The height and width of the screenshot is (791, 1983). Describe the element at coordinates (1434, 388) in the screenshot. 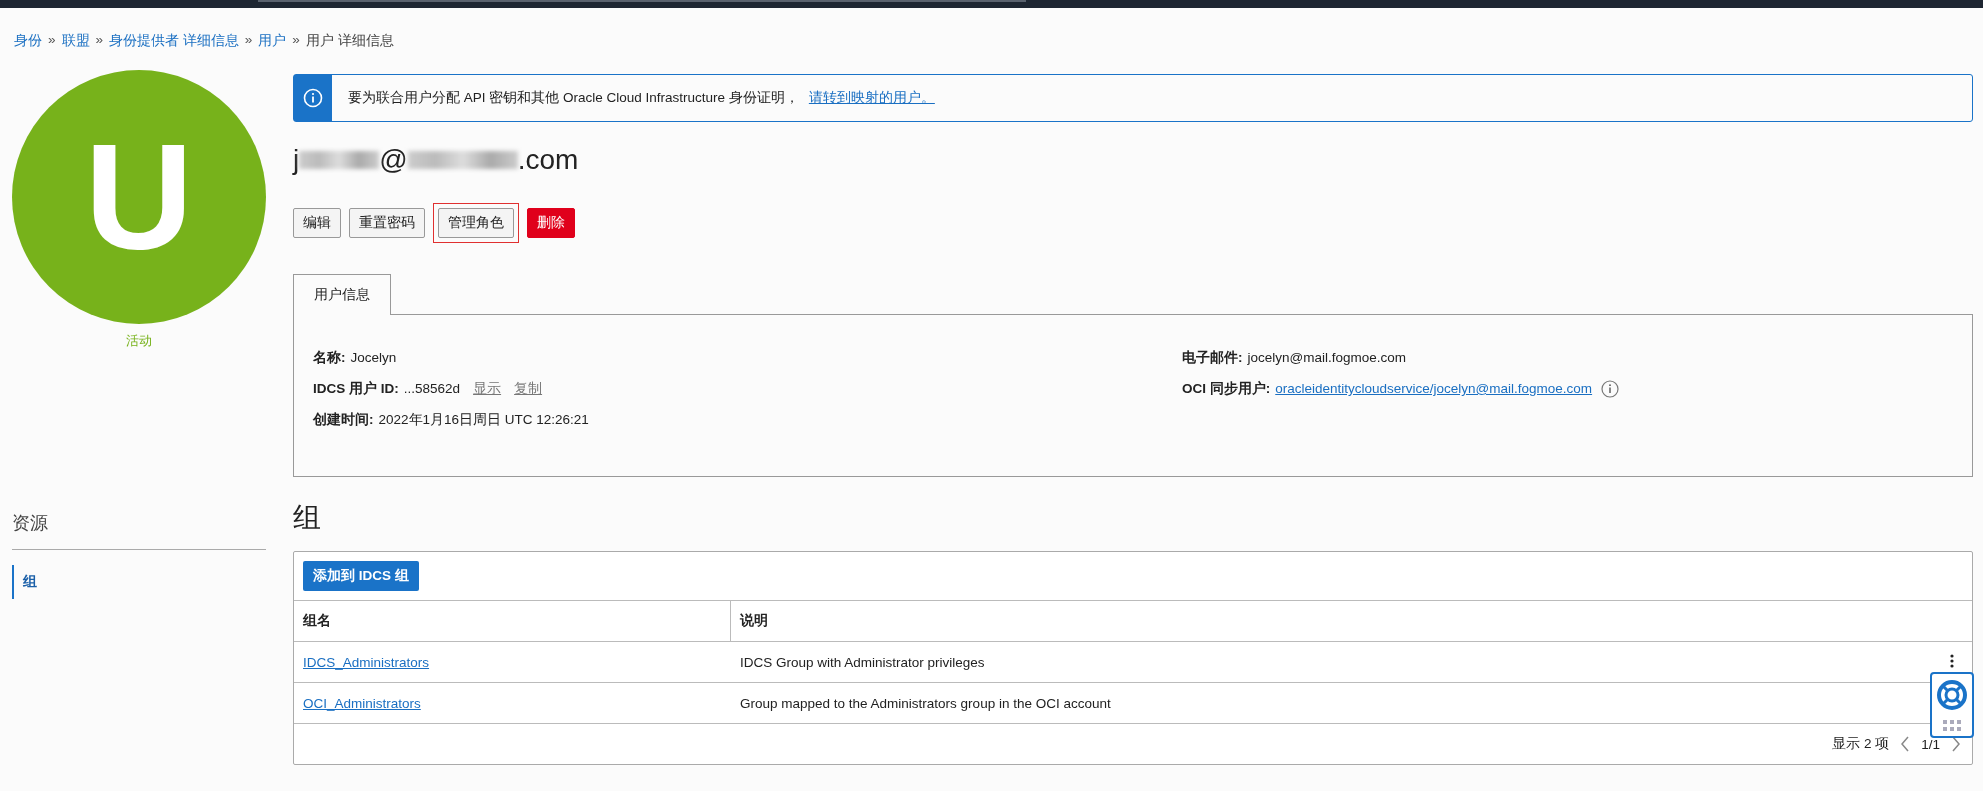

I see `field-link: oracleidentitycloudservice/jocelyn@mail.fogmoe.com` at that location.